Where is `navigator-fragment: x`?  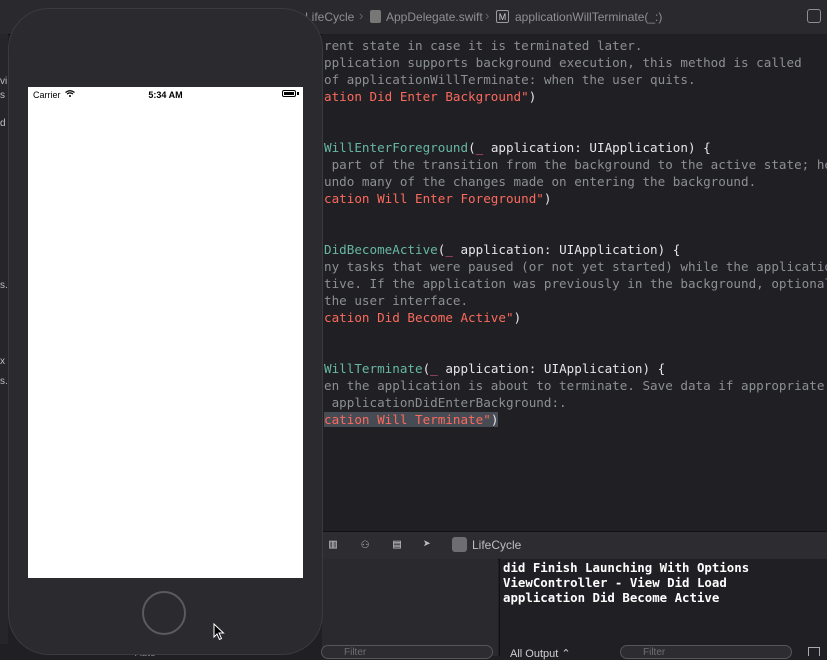 navigator-fragment: x is located at coordinates (2, 361).